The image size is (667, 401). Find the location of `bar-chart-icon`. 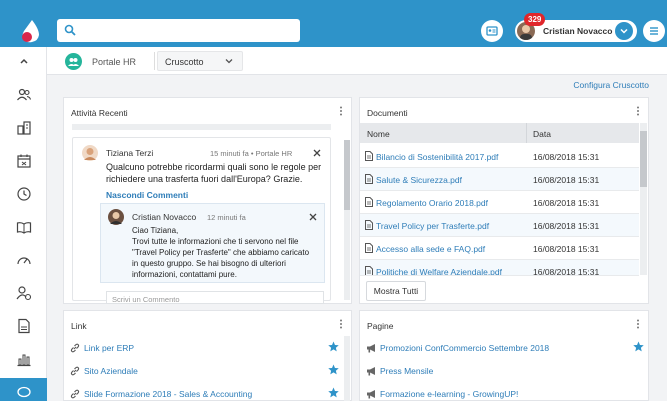

bar-chart-icon is located at coordinates (23, 360).